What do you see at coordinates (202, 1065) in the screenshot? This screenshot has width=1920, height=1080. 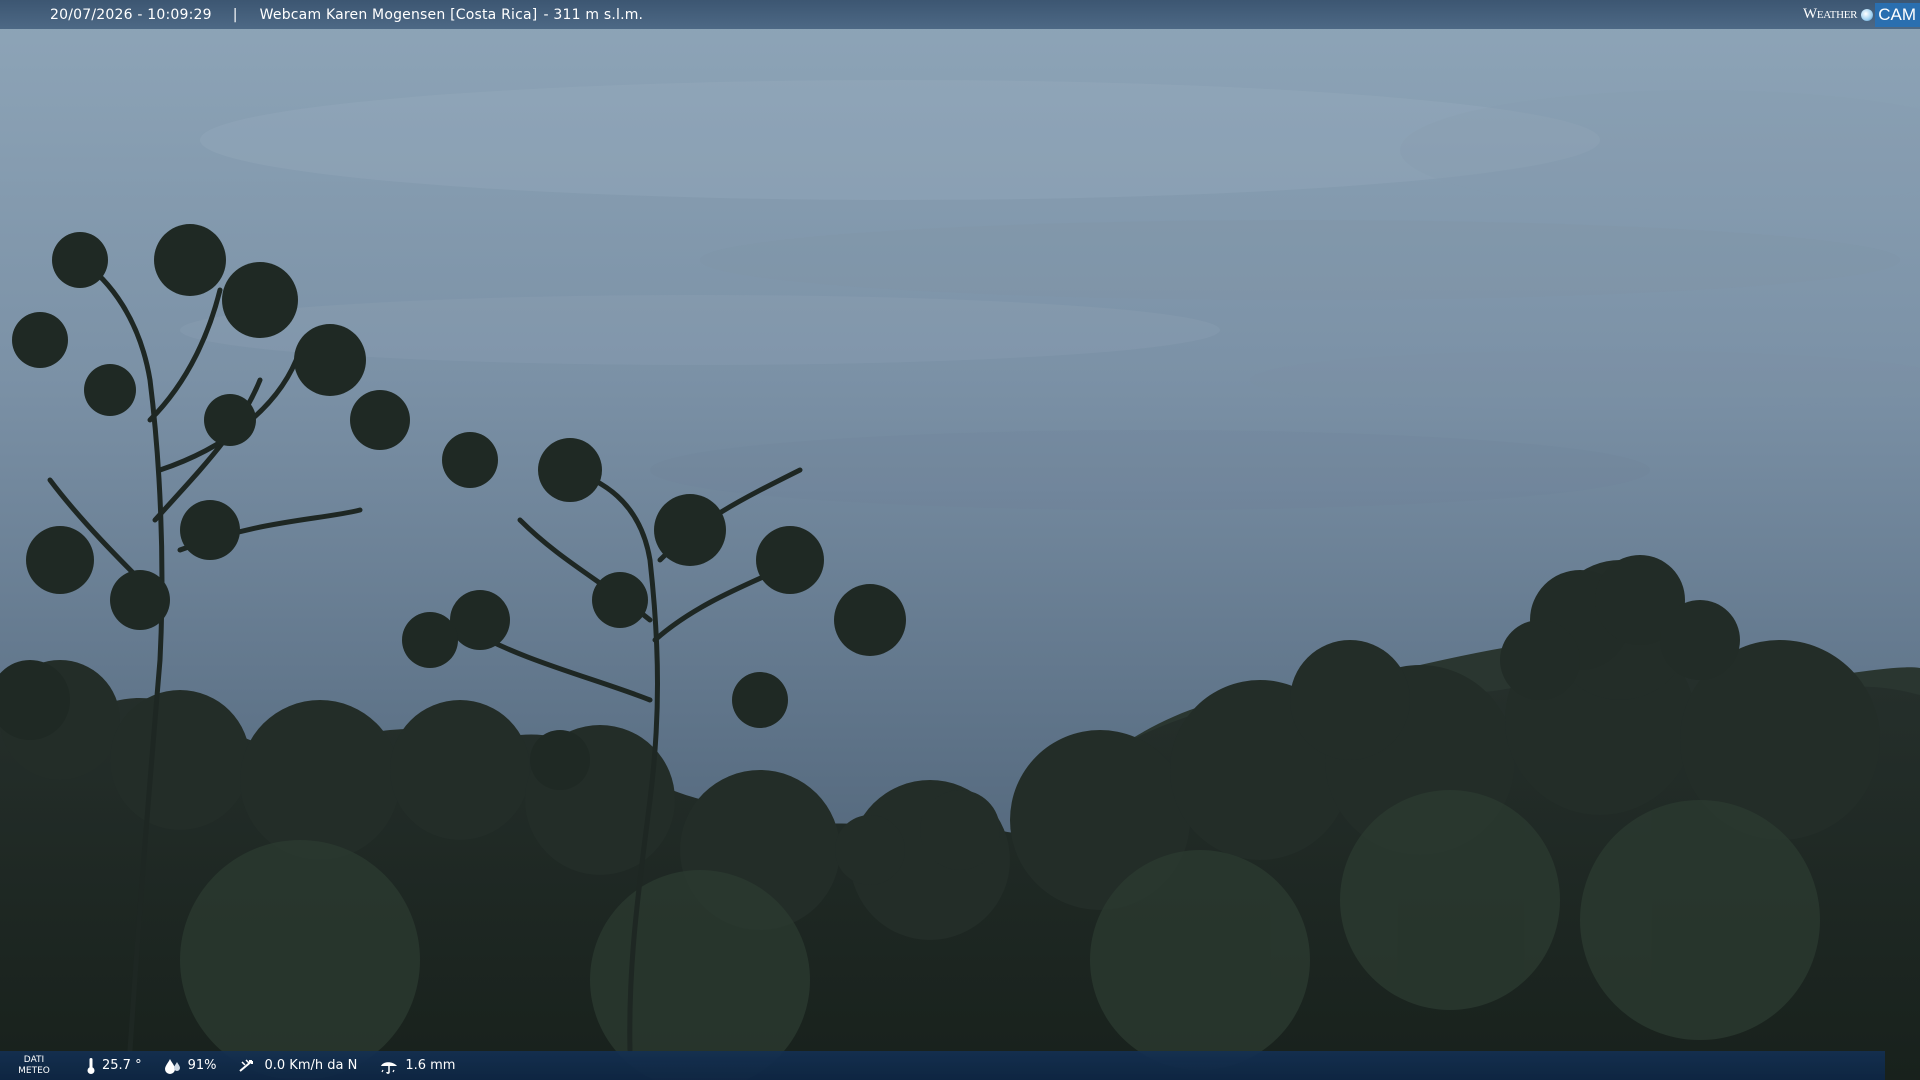 I see `humidity-value: 91%` at bounding box center [202, 1065].